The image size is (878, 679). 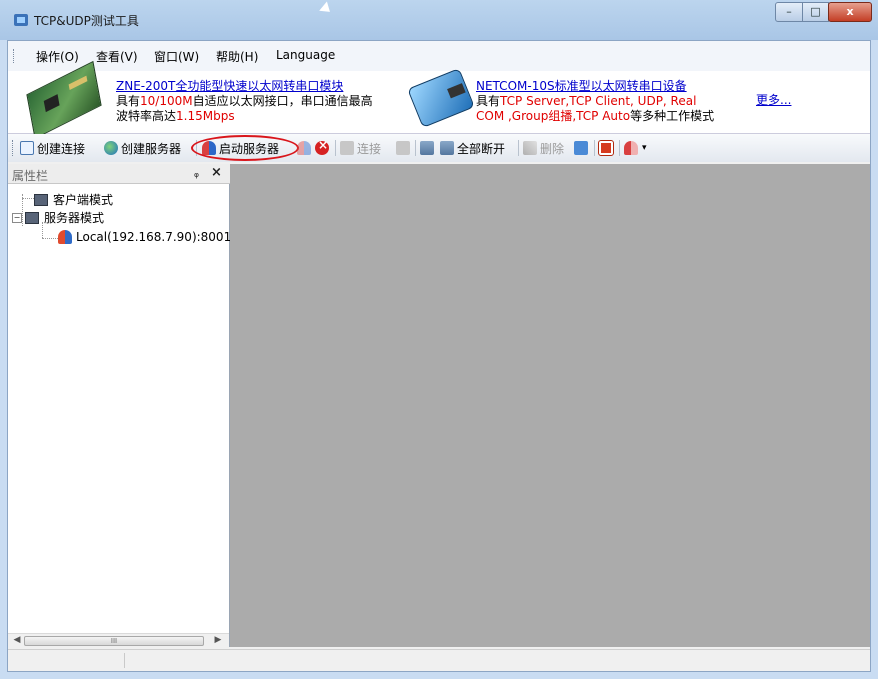 I want to click on menu-grip, so click(x=14, y=56).